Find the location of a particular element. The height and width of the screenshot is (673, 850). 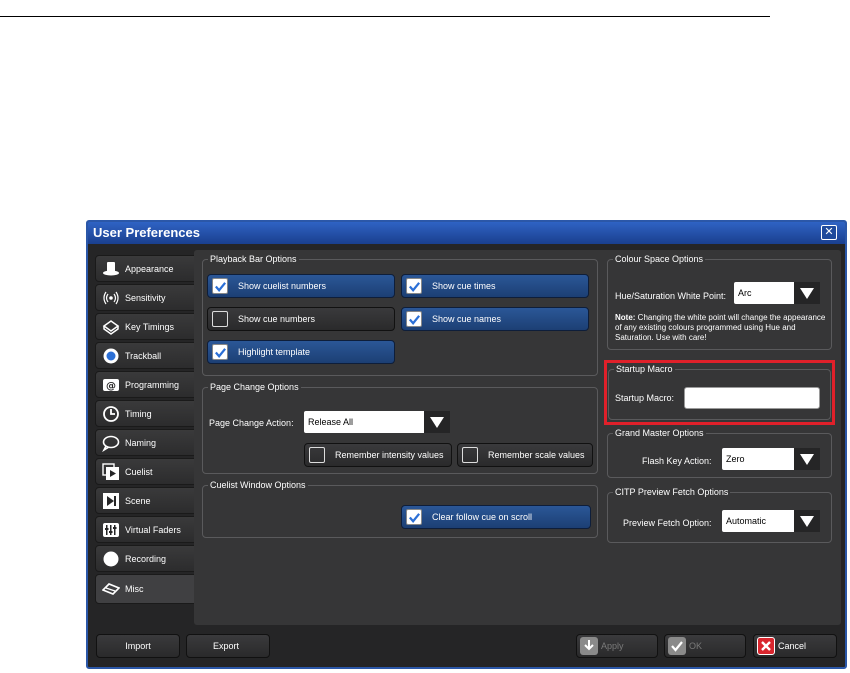

sidebar-item-label: Misc is located at coordinates (134, 589).